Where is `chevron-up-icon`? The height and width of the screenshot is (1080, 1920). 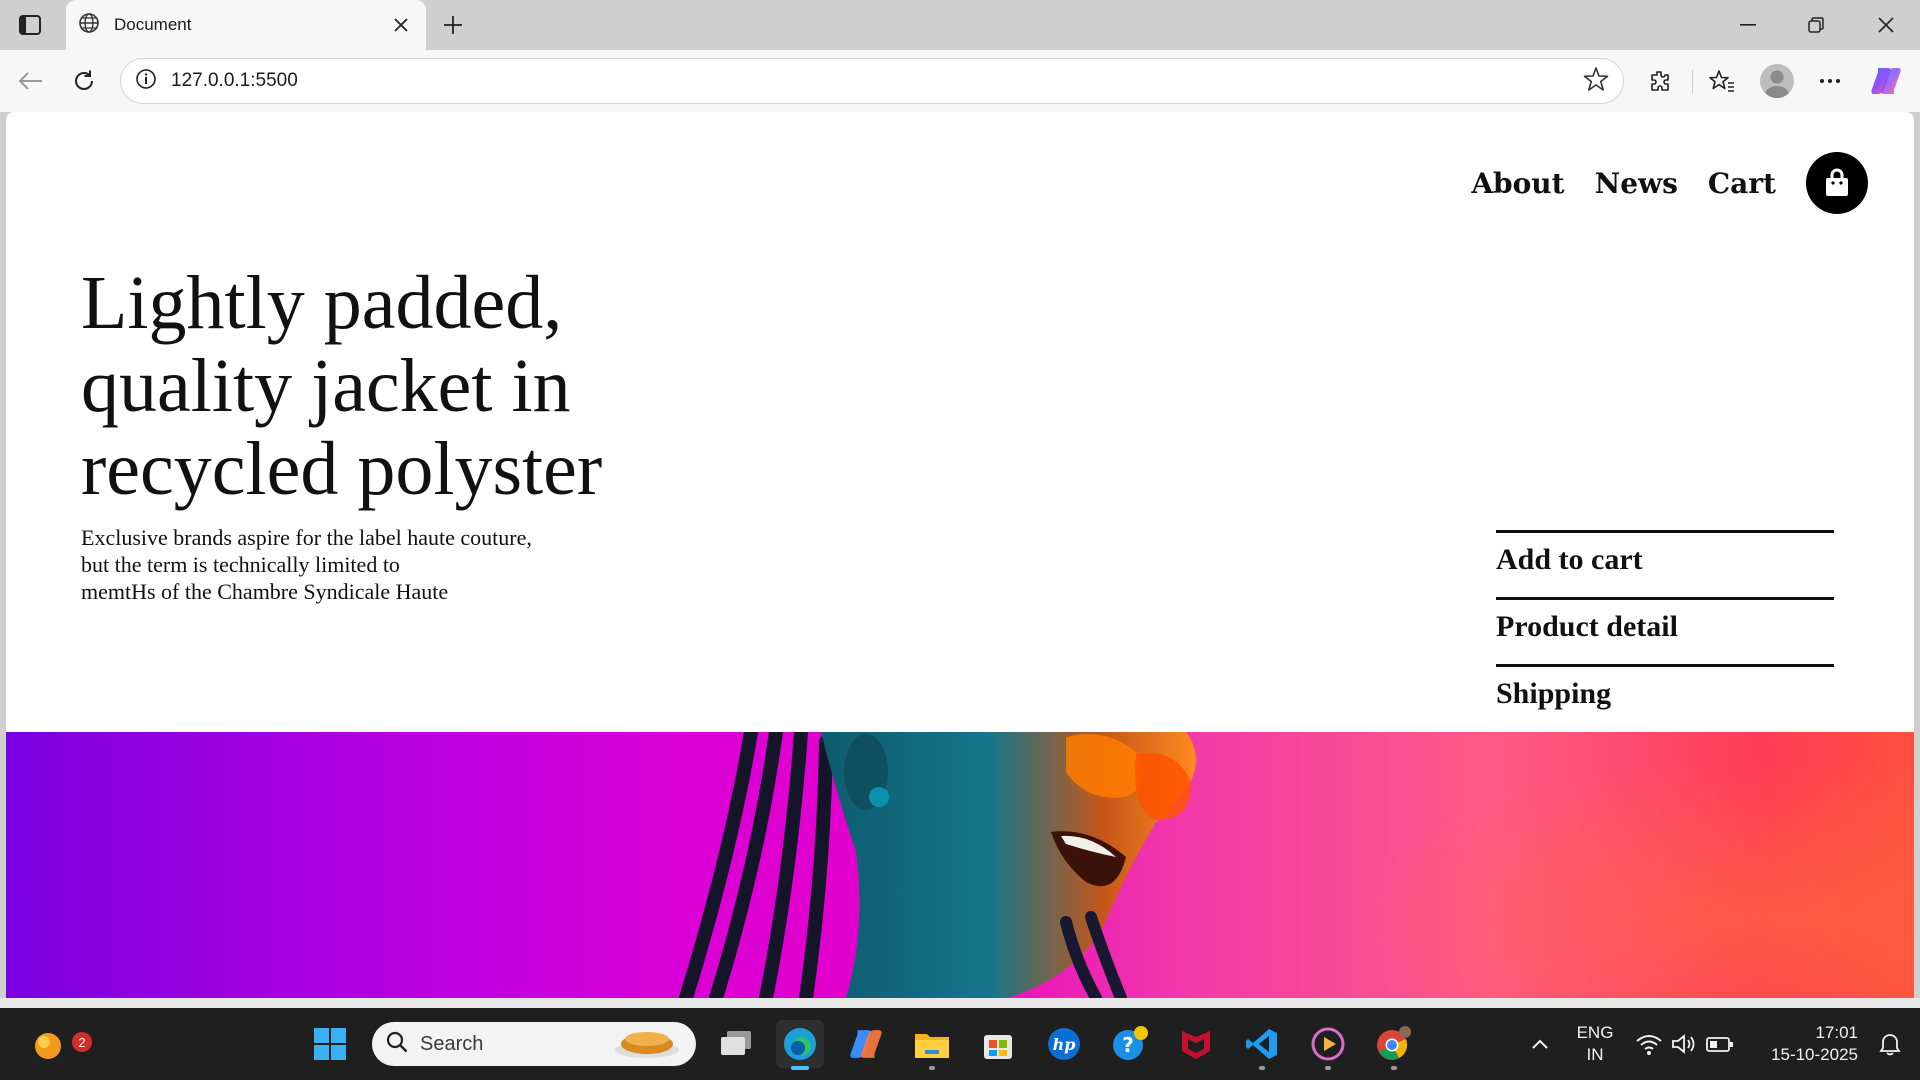
chevron-up-icon is located at coordinates (1540, 1044).